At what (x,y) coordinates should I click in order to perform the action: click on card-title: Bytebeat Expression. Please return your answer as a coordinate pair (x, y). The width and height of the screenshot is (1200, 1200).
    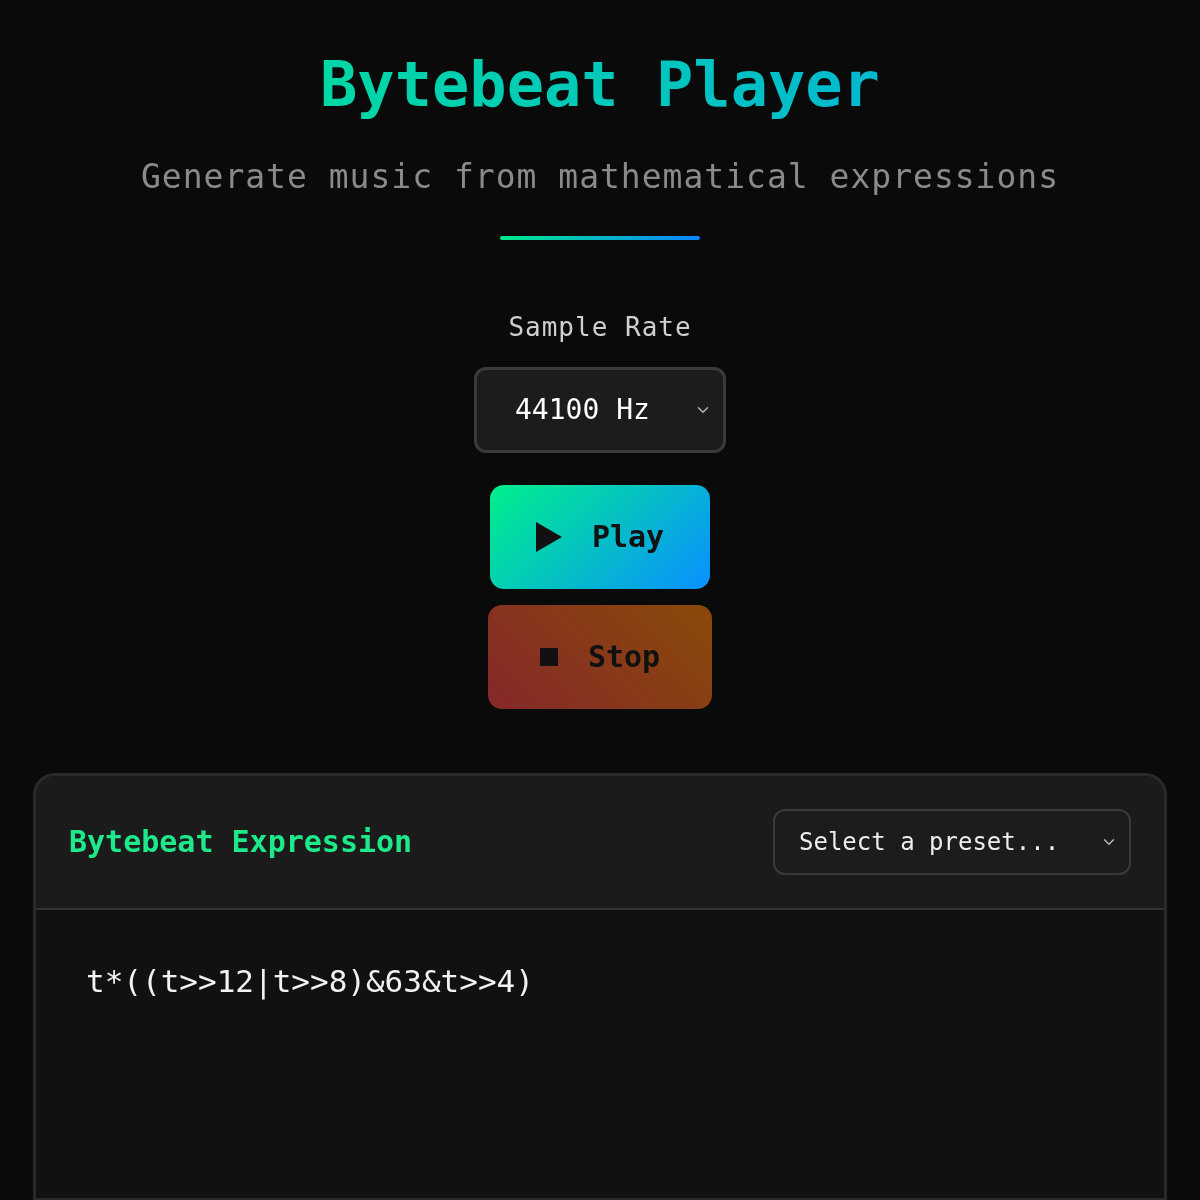
    Looking at the image, I should click on (241, 841).